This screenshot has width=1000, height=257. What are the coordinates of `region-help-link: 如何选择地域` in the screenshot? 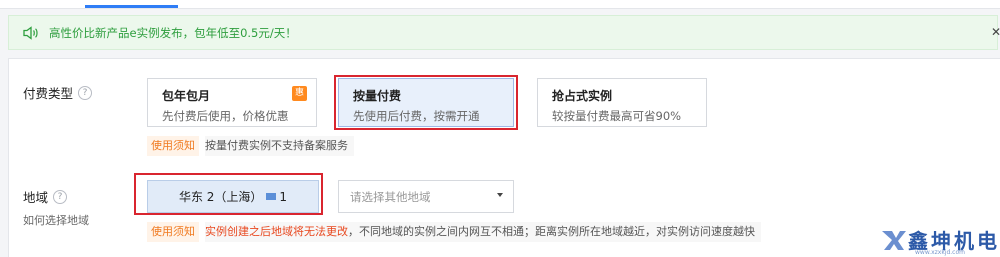 It's located at (56, 220).